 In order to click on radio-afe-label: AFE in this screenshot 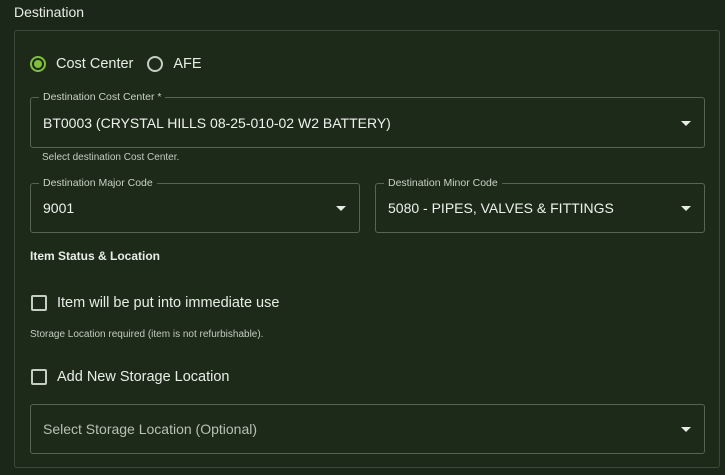, I will do `click(187, 64)`.